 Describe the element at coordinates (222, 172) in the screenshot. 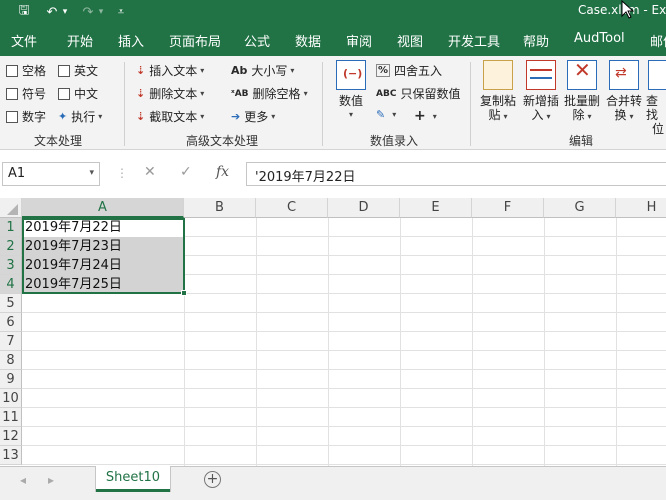

I see `insert-function-icon: fx` at that location.